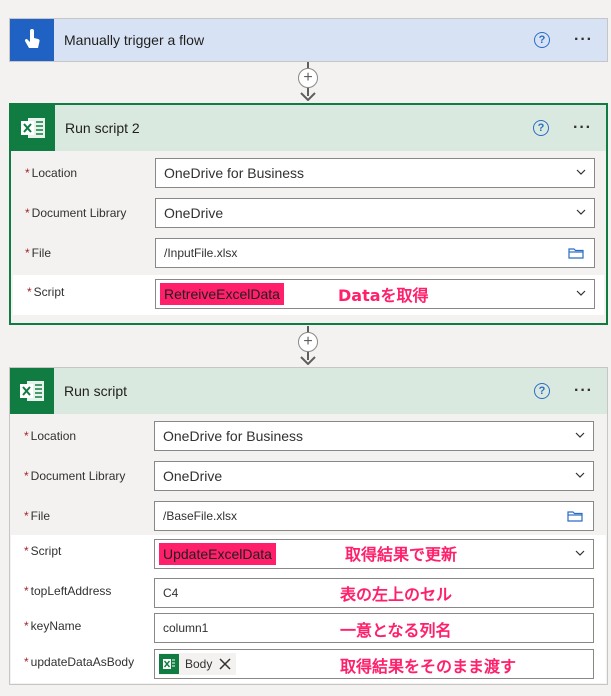  I want to click on file-value: /InputFile.xlsx, so click(201, 253).